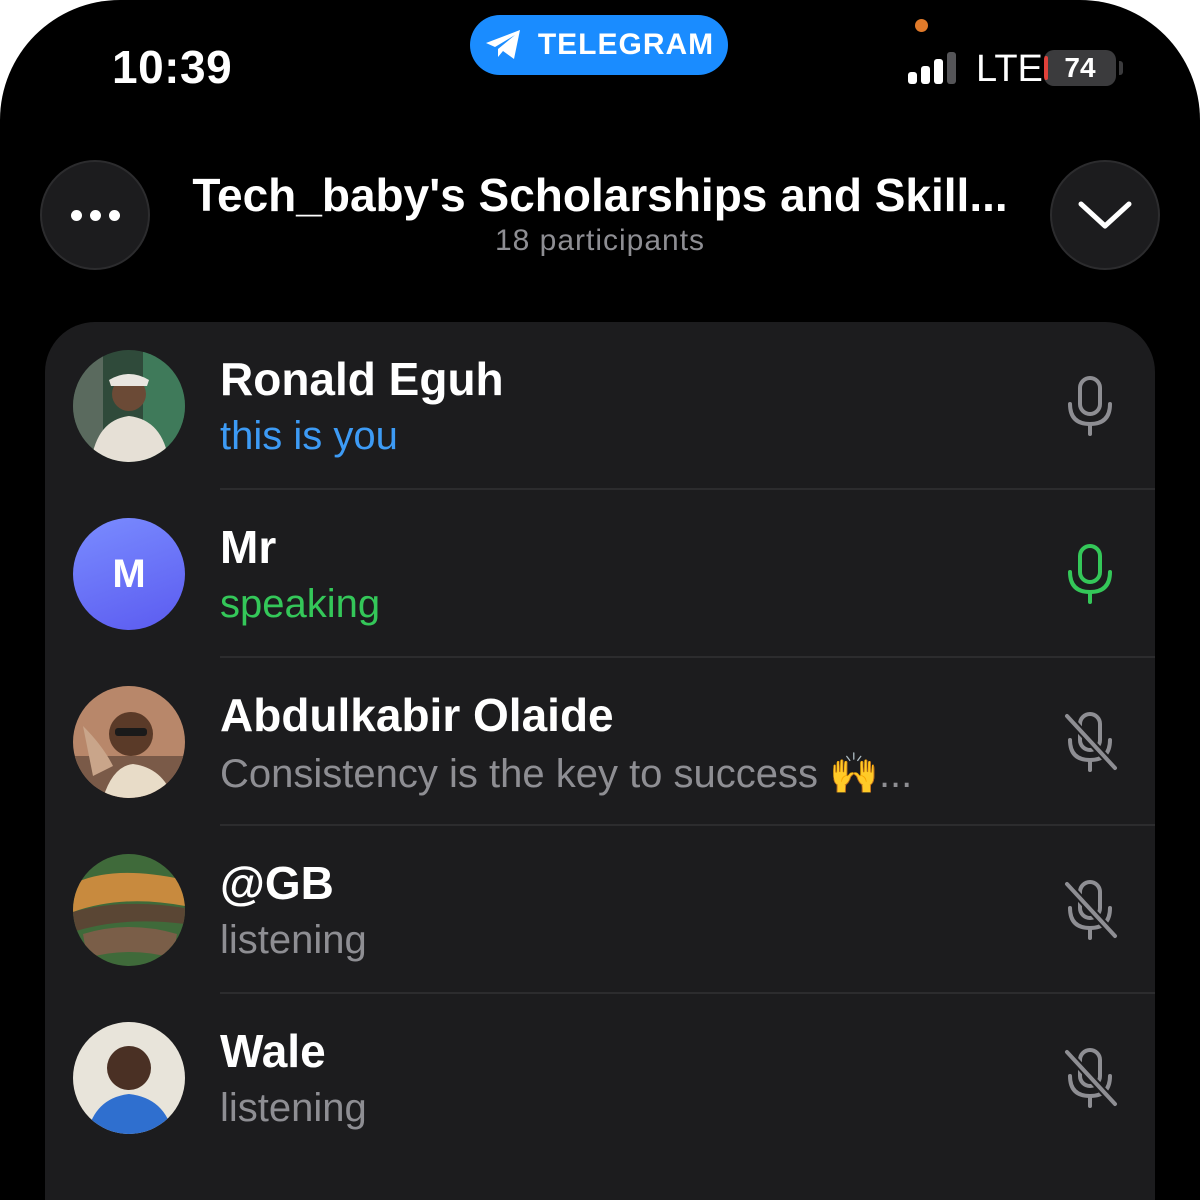 Image resolution: width=1200 pixels, height=1200 pixels. Describe the element at coordinates (362, 379) in the screenshot. I see `participant-name: Ronald Eguh` at that location.